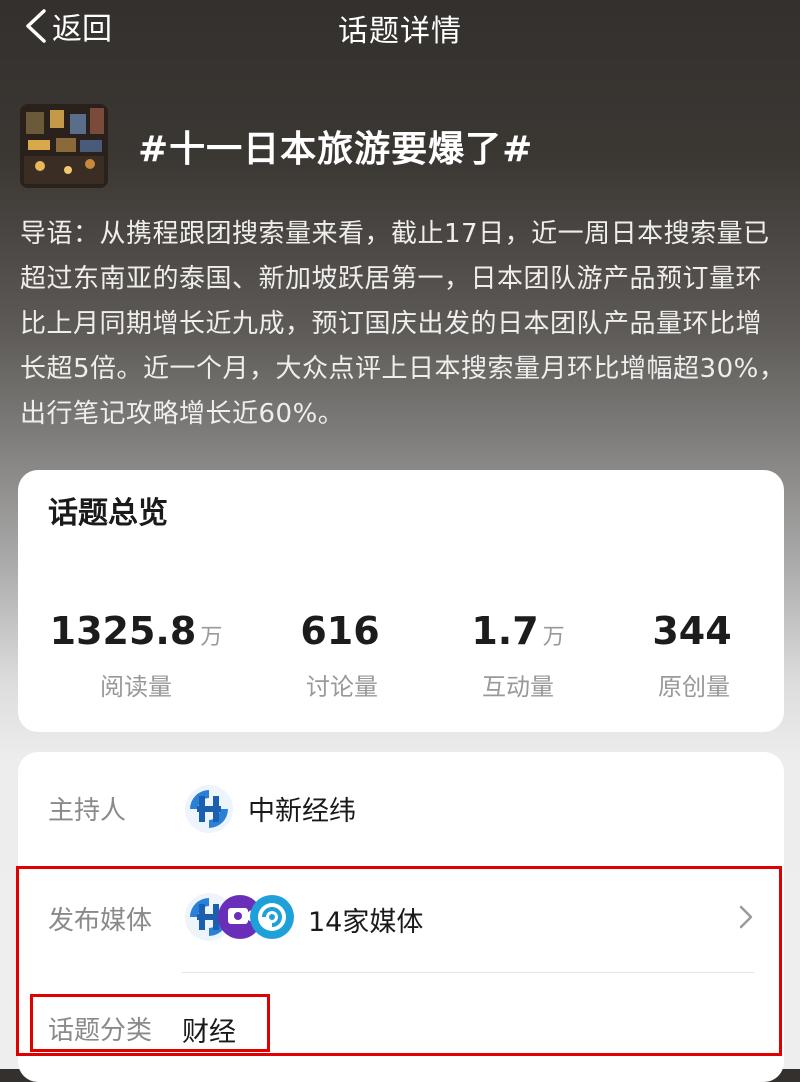 This screenshot has height=1082, width=800. What do you see at coordinates (136, 687) in the screenshot?
I see `stat-label: 阅读量` at bounding box center [136, 687].